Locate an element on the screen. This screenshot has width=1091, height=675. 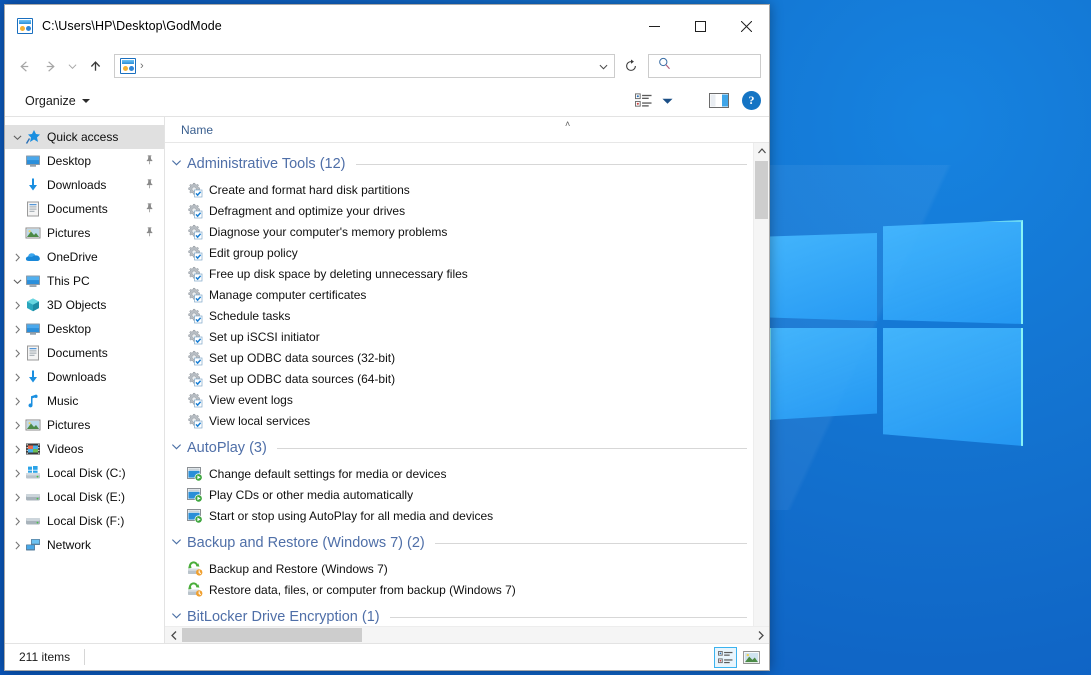
recent-locations-button is located at coordinates (72, 66).